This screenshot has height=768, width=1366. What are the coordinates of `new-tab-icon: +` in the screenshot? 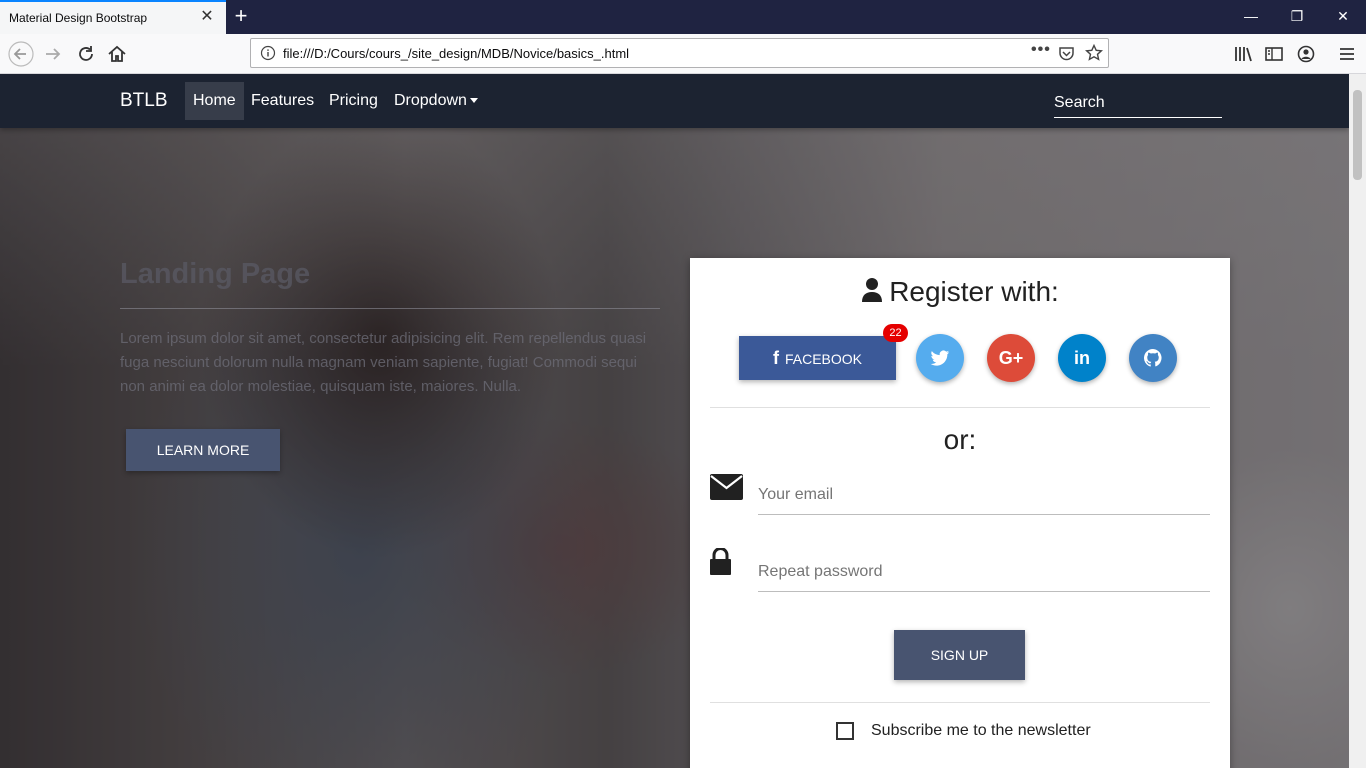 It's located at (241, 16).